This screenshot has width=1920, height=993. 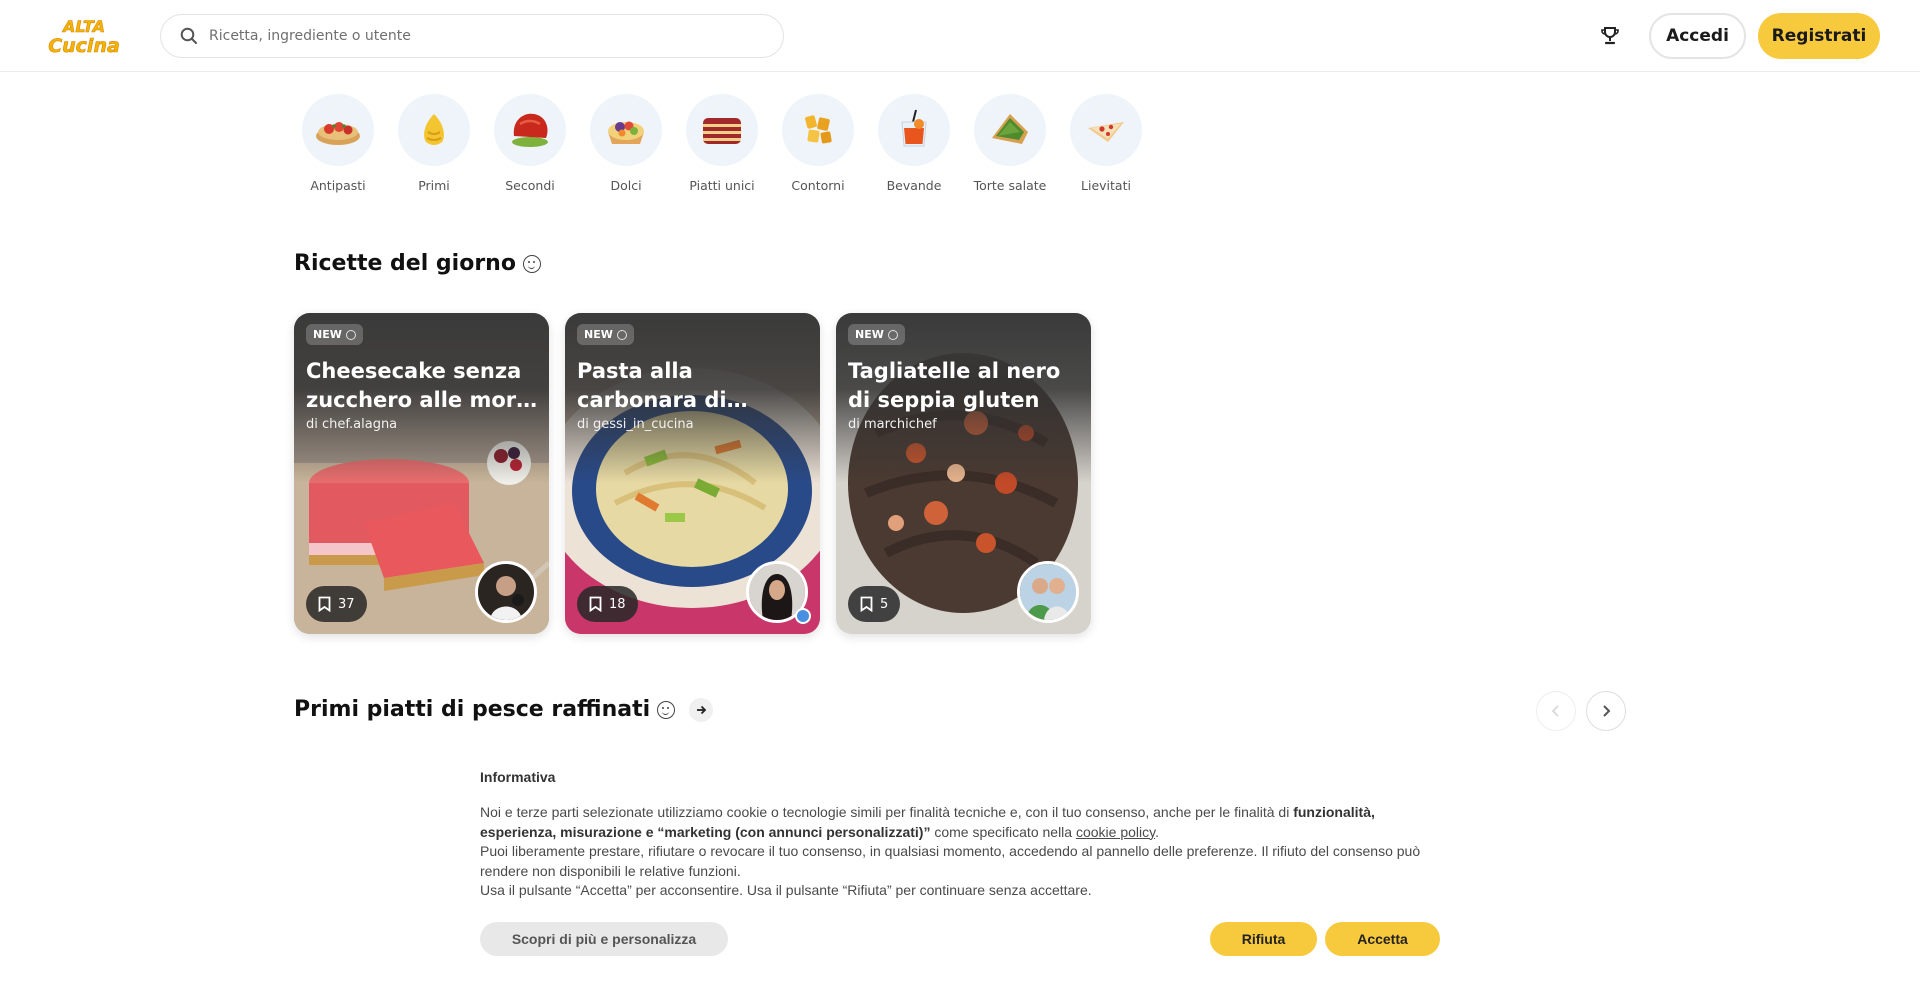 I want to click on search-input, so click(x=469, y=36).